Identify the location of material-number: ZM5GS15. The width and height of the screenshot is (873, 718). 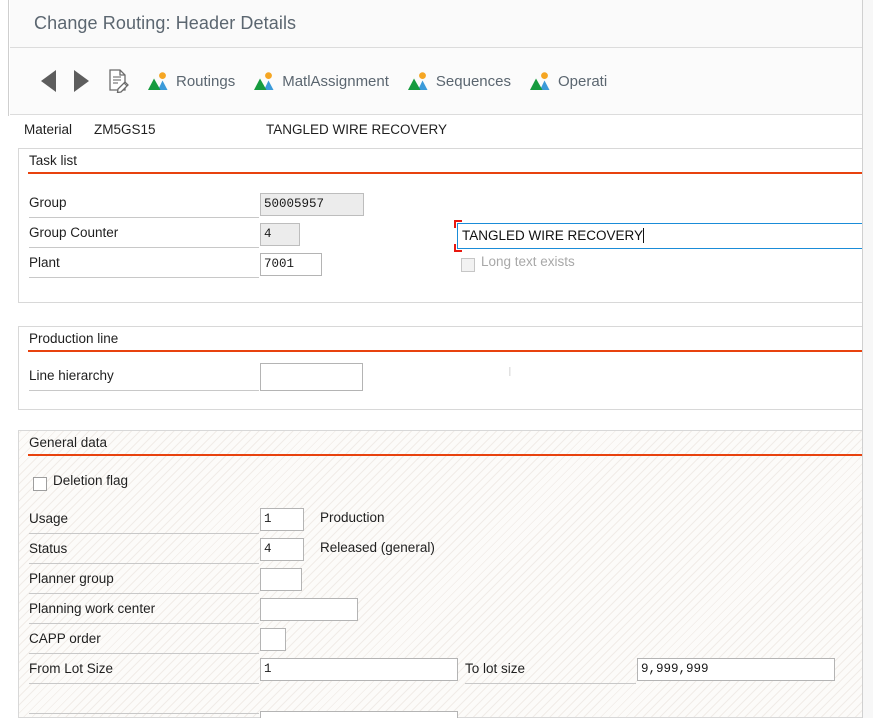
(125, 129).